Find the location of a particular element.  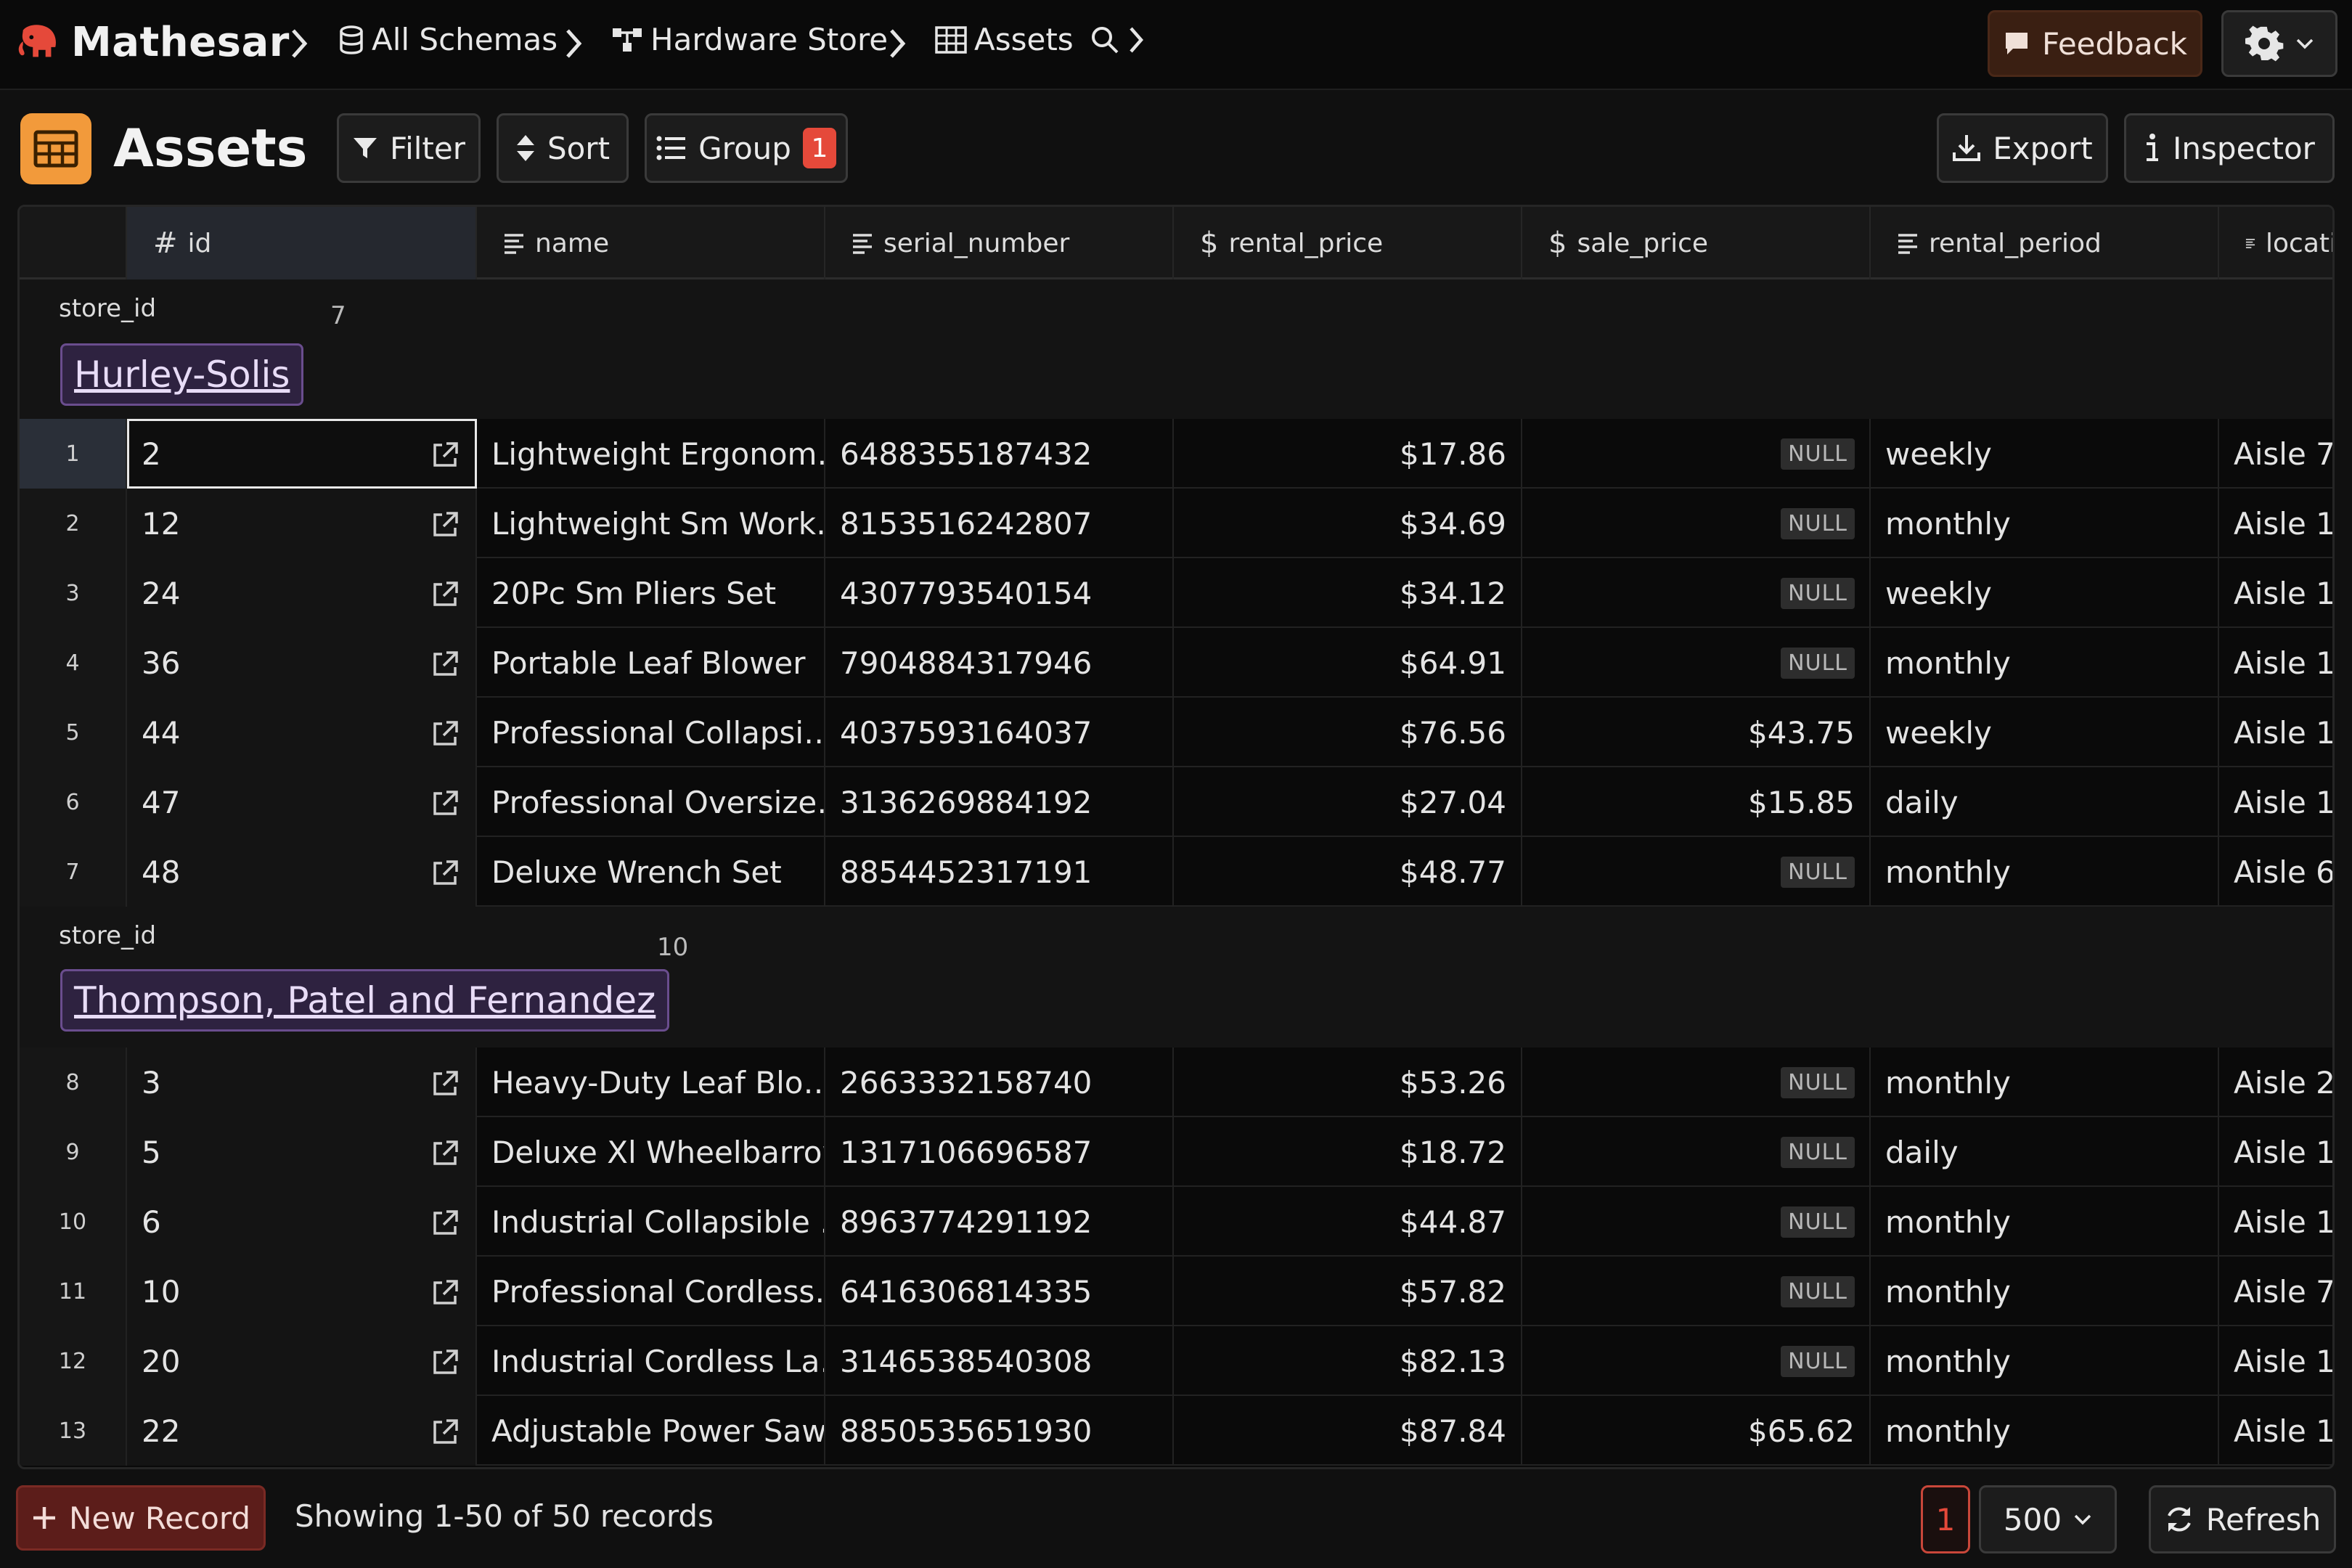

cell-location: Aisle 2 - is located at coordinates (2276, 1083).